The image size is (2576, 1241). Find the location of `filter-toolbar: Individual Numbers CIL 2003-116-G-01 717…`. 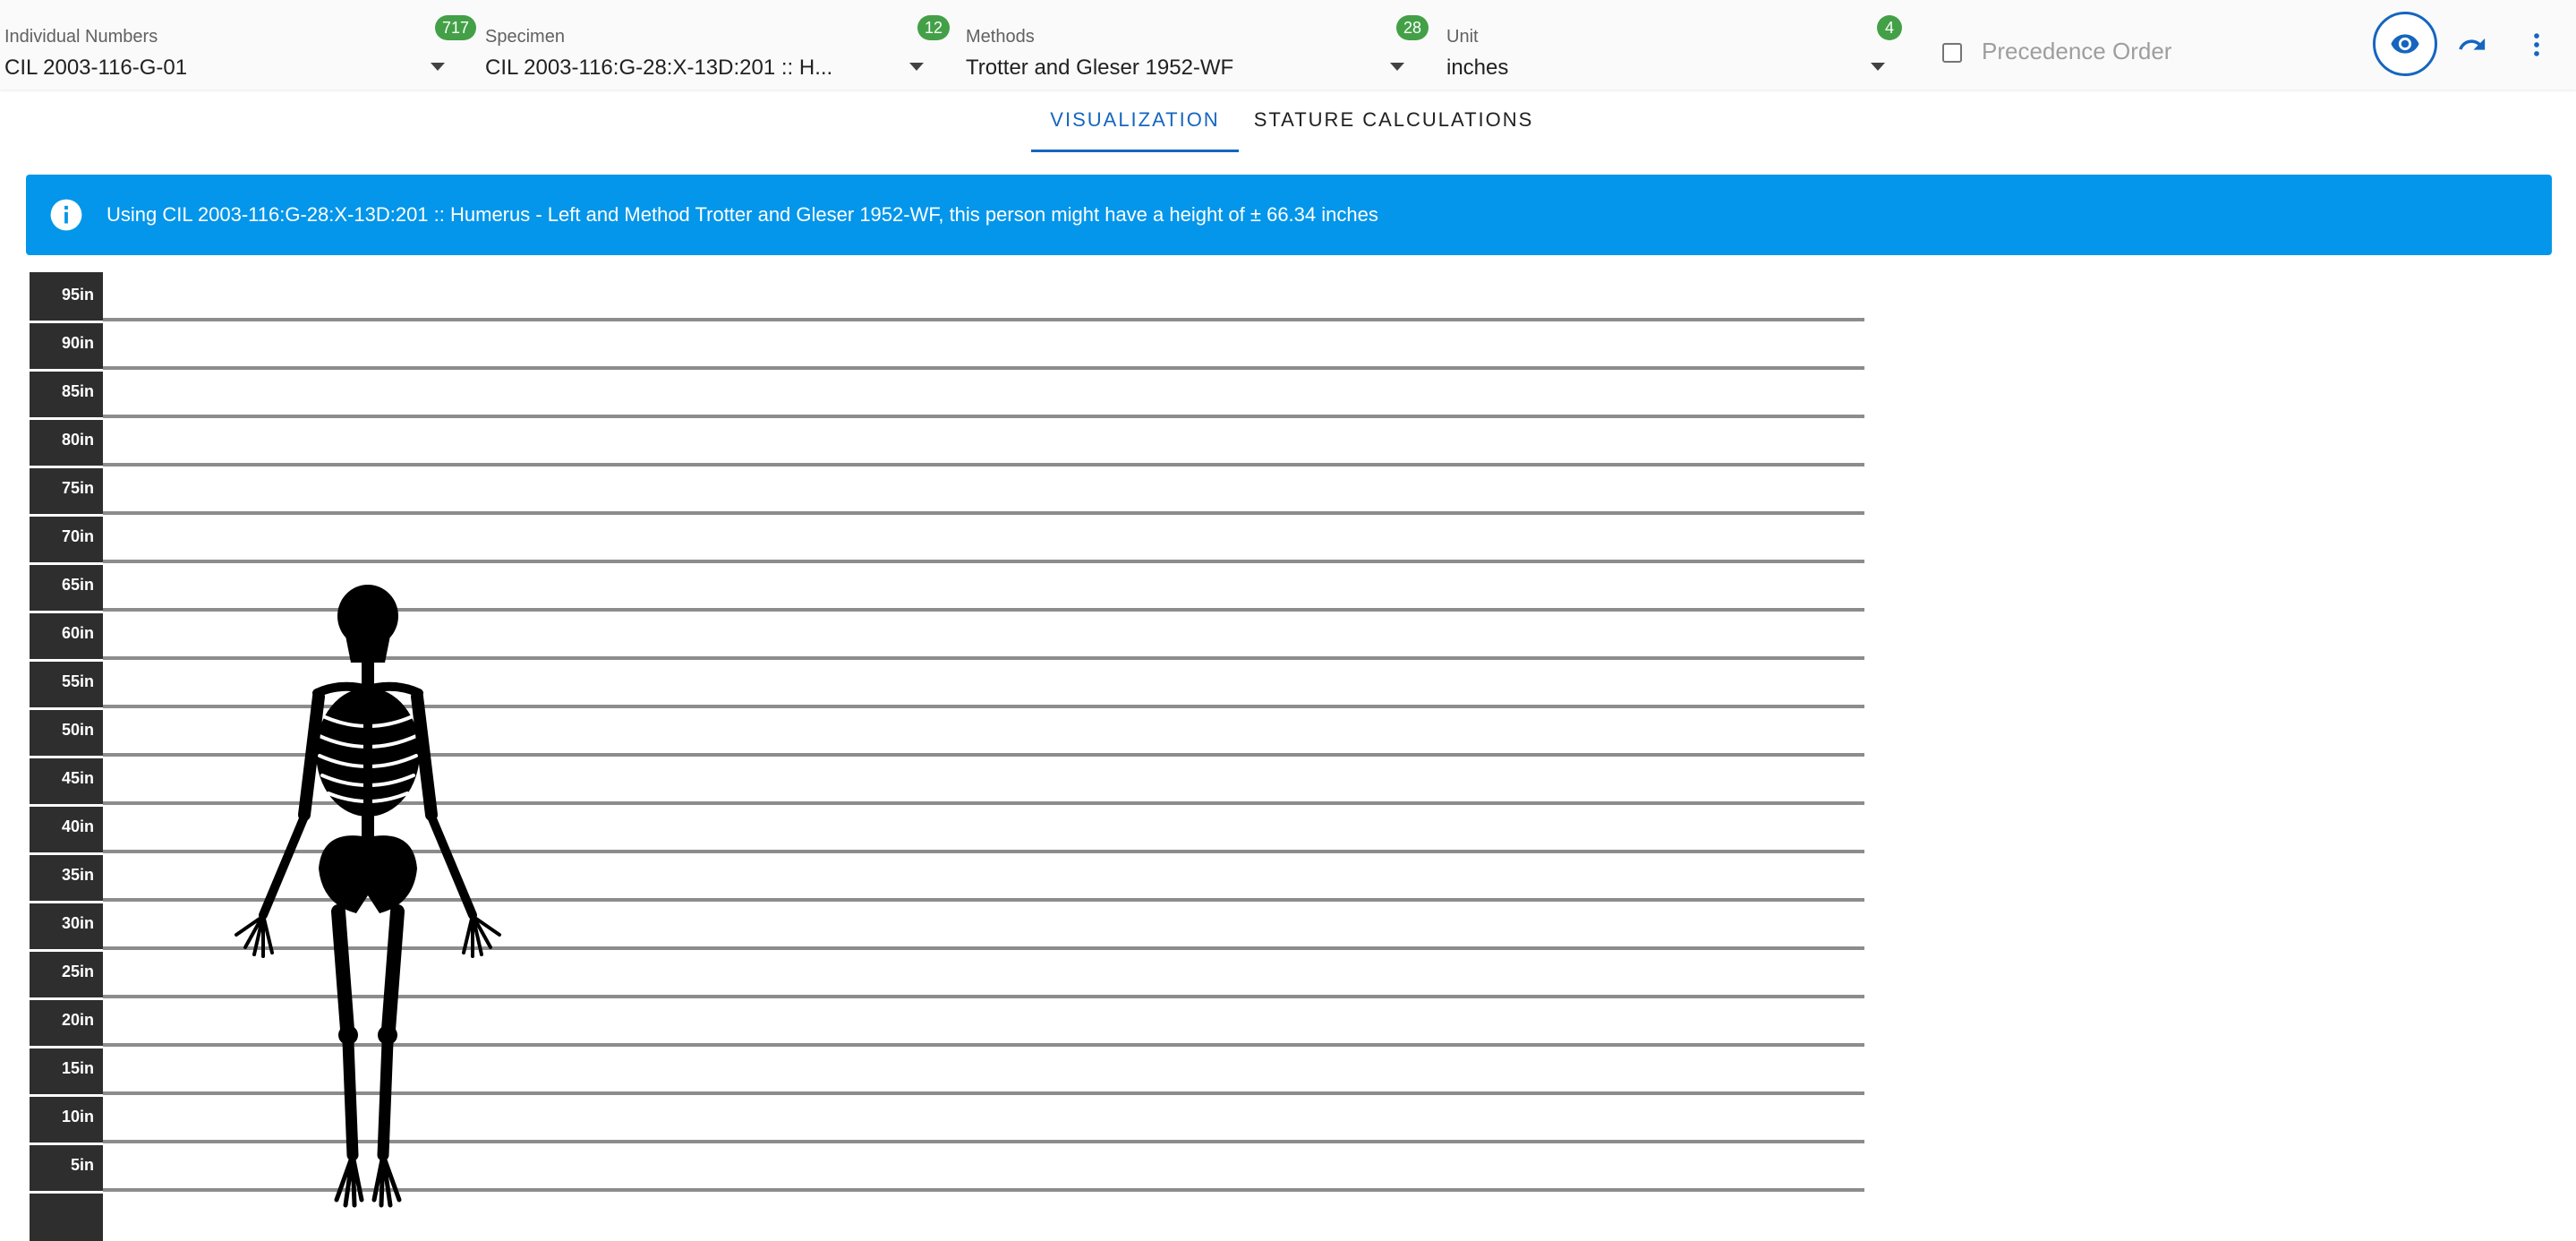

filter-toolbar: Individual Numbers CIL 2003-116-G-01 717… is located at coordinates (1288, 45).